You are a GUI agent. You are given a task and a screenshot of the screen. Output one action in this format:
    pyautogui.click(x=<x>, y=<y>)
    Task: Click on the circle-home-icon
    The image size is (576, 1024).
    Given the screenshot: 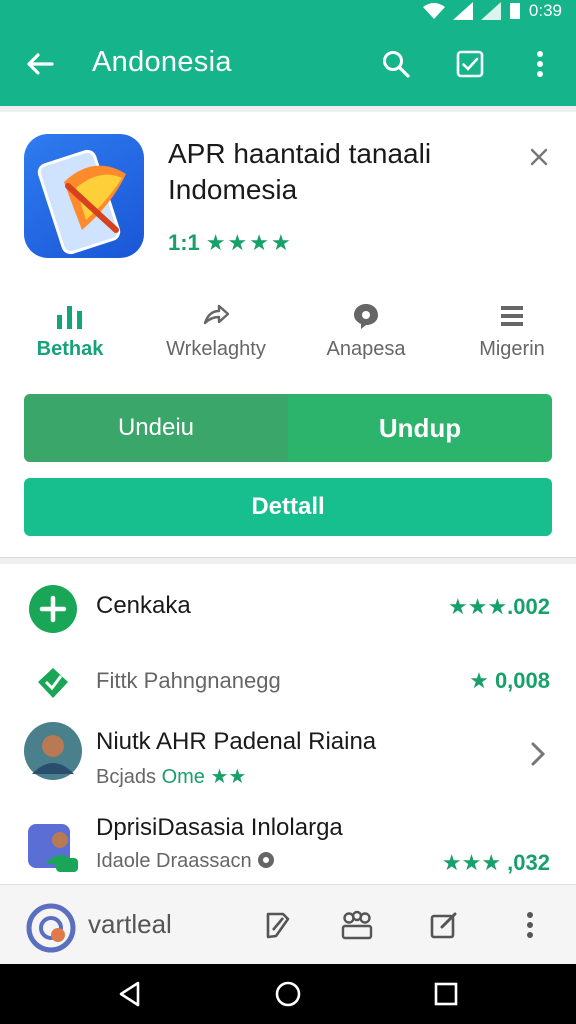 What is the action you would take?
    pyautogui.click(x=288, y=994)
    